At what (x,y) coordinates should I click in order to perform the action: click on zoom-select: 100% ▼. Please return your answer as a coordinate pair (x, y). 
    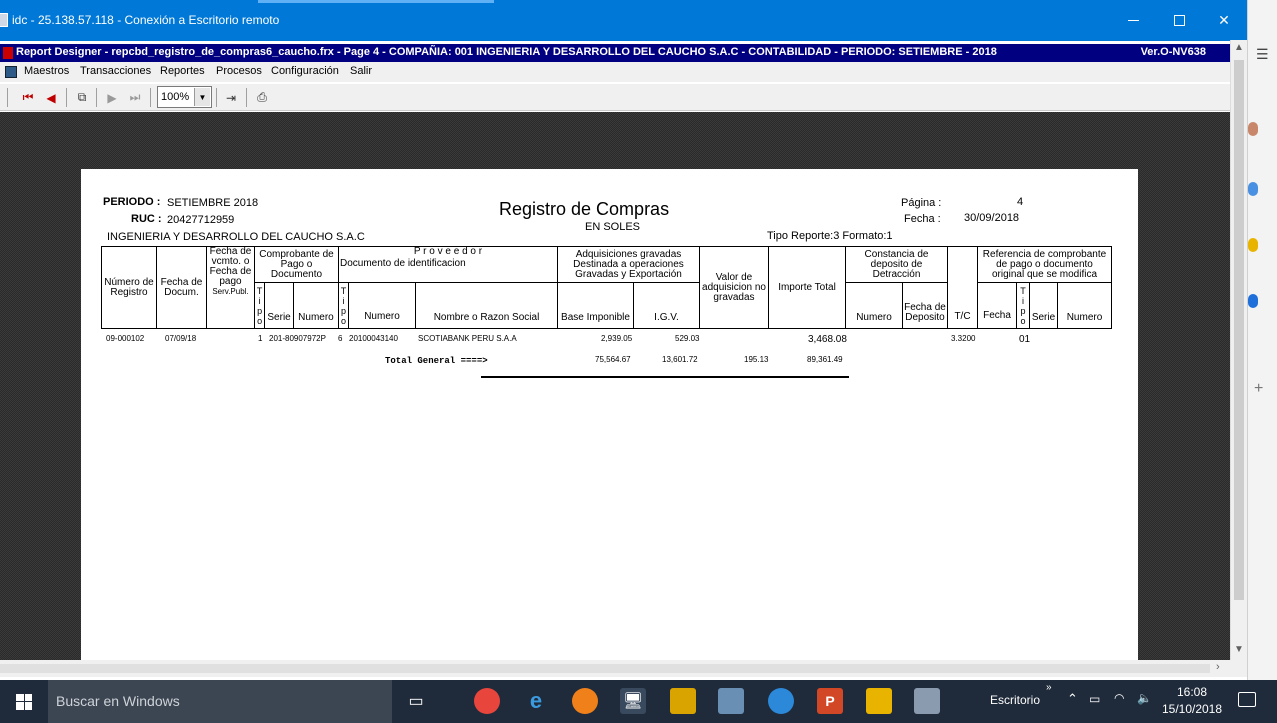
    Looking at the image, I should click on (184, 97).